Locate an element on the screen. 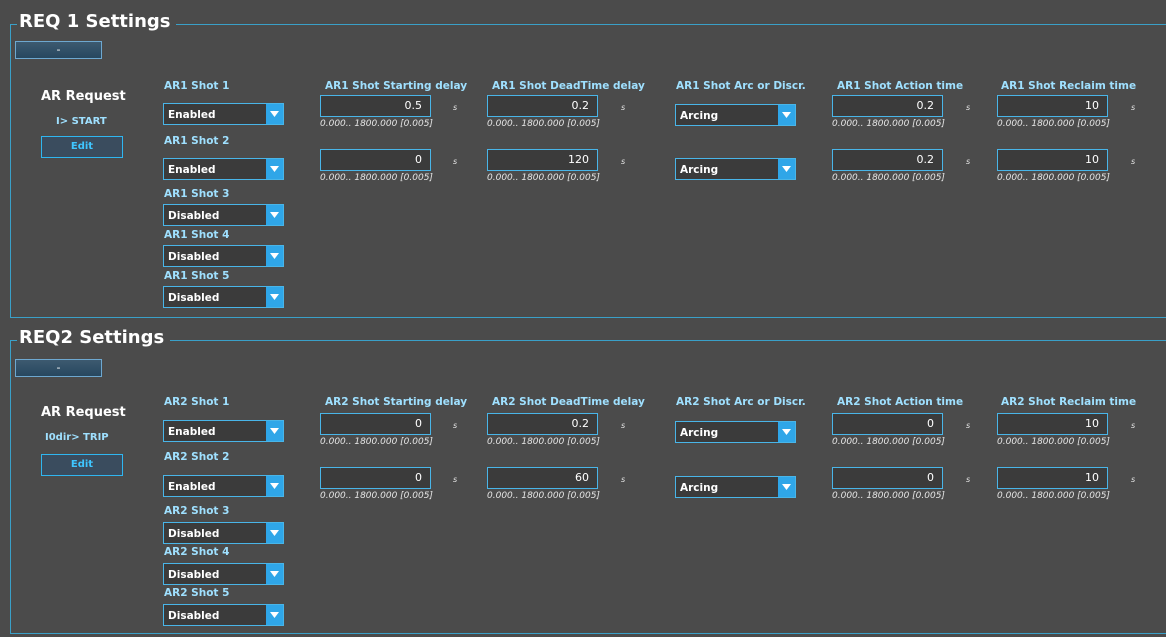  column-header-starting-delay: AR1 Shot Starting delay is located at coordinates (396, 86).